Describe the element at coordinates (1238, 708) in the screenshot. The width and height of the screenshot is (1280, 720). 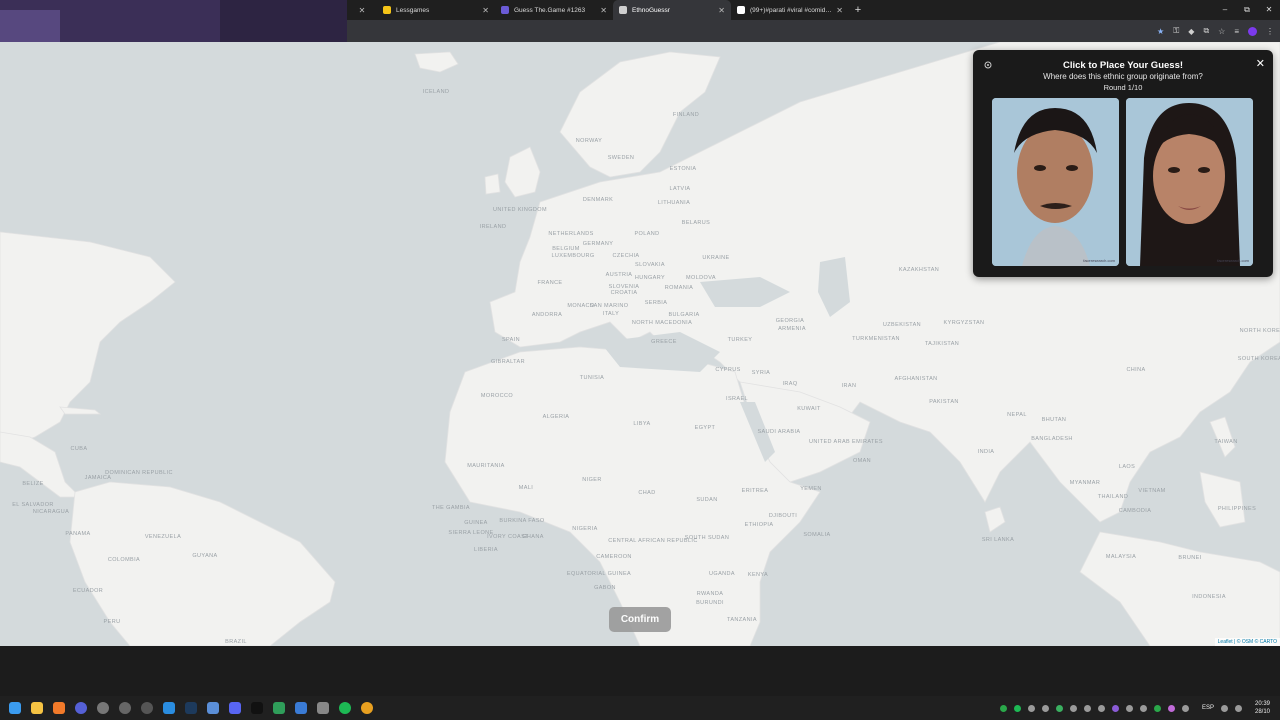
I see `battery-icon` at that location.